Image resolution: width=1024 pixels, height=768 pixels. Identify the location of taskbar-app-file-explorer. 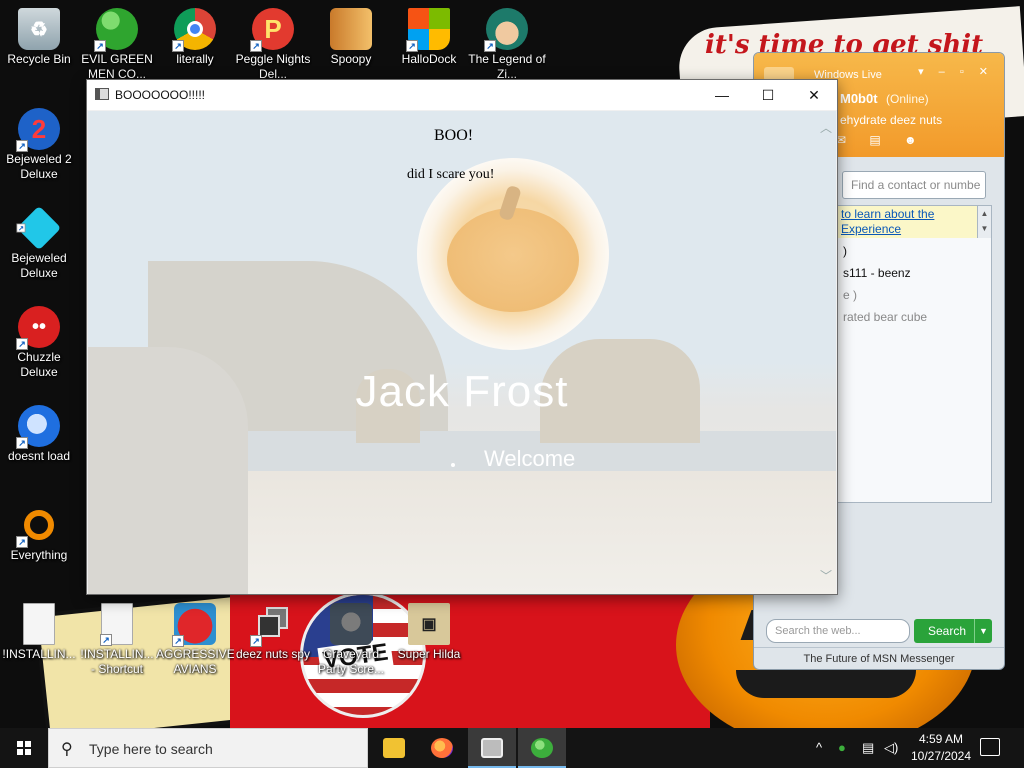
(394, 748).